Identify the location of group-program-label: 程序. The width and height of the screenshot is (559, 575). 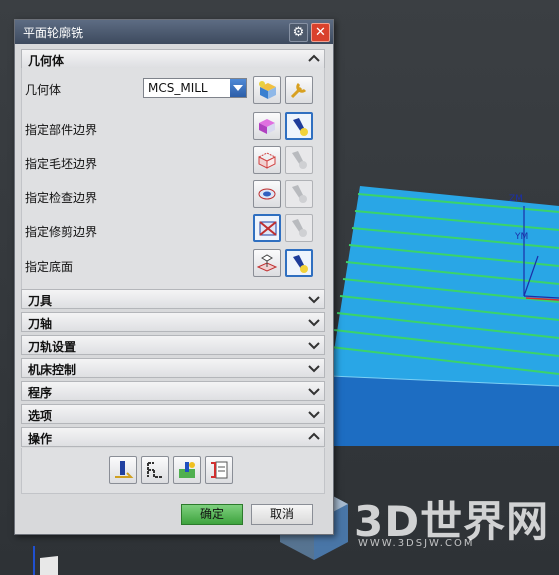
(40, 393).